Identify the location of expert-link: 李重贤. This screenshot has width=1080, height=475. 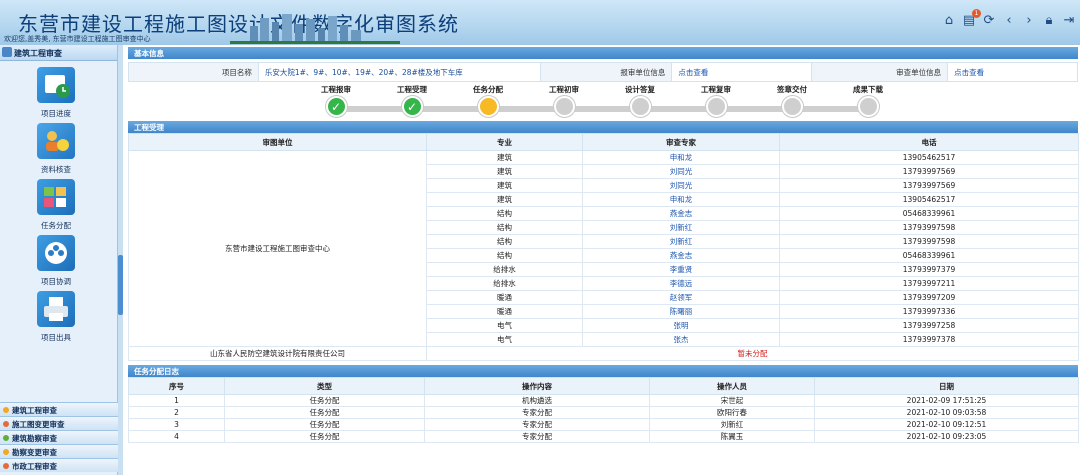
(681, 269).